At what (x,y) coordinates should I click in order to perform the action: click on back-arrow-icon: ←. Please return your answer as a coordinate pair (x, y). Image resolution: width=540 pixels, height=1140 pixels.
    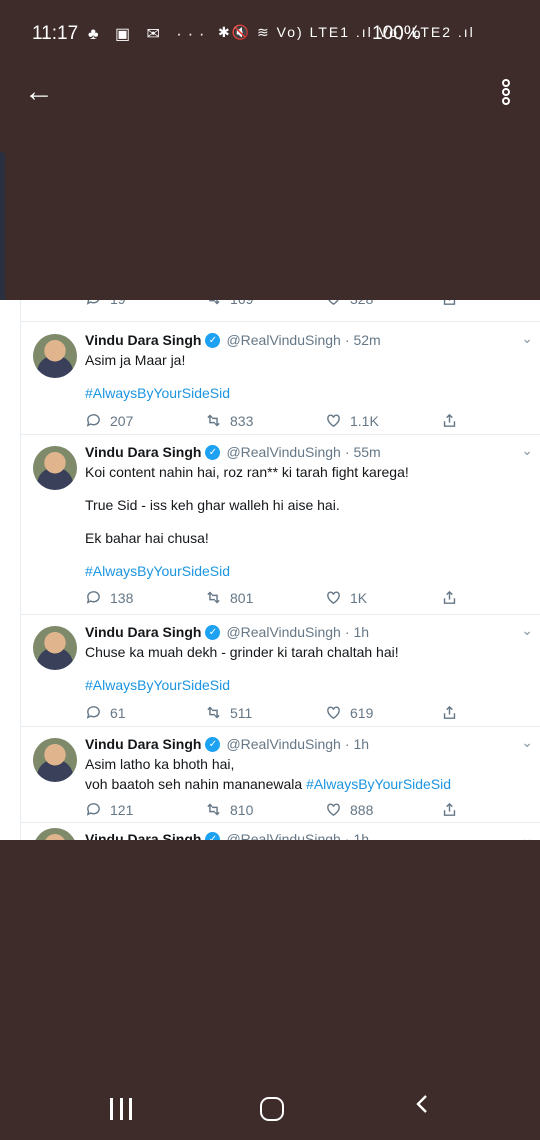
    Looking at the image, I should click on (39, 92).